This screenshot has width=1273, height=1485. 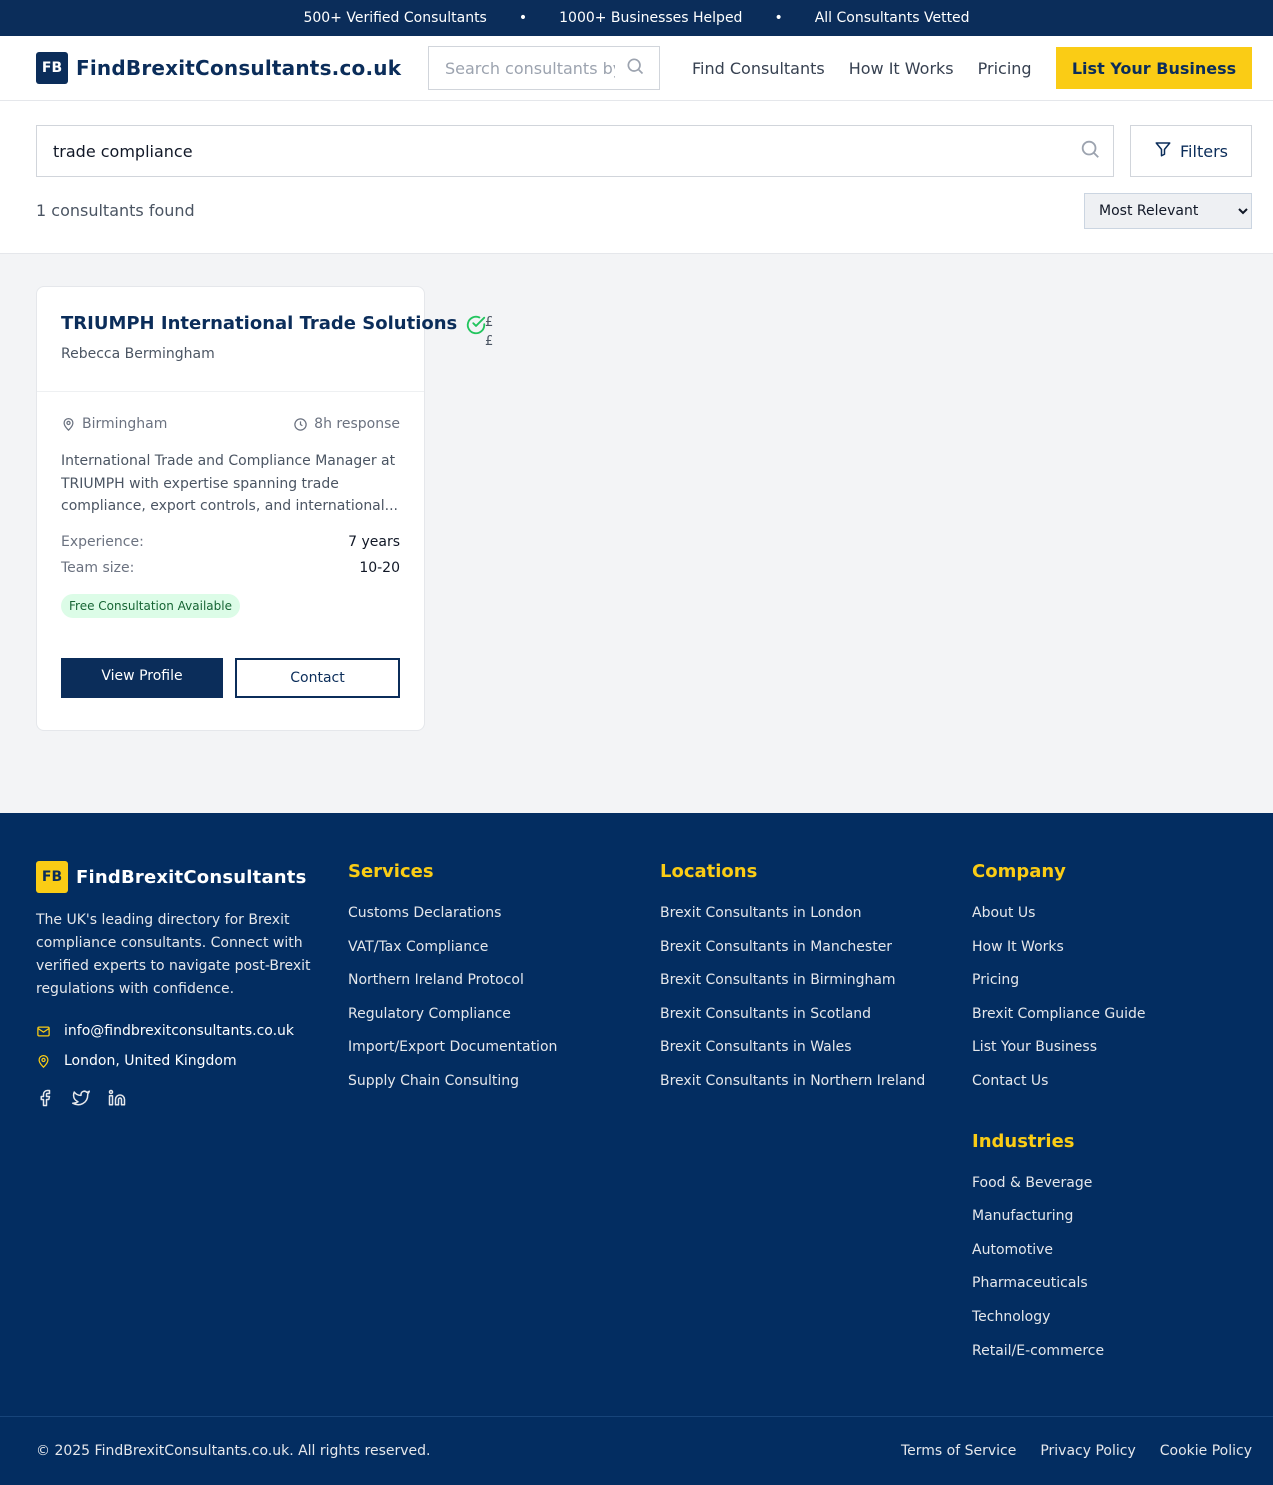 I want to click on footer-service-link: Northern Ireland Protocol, so click(x=452, y=981).